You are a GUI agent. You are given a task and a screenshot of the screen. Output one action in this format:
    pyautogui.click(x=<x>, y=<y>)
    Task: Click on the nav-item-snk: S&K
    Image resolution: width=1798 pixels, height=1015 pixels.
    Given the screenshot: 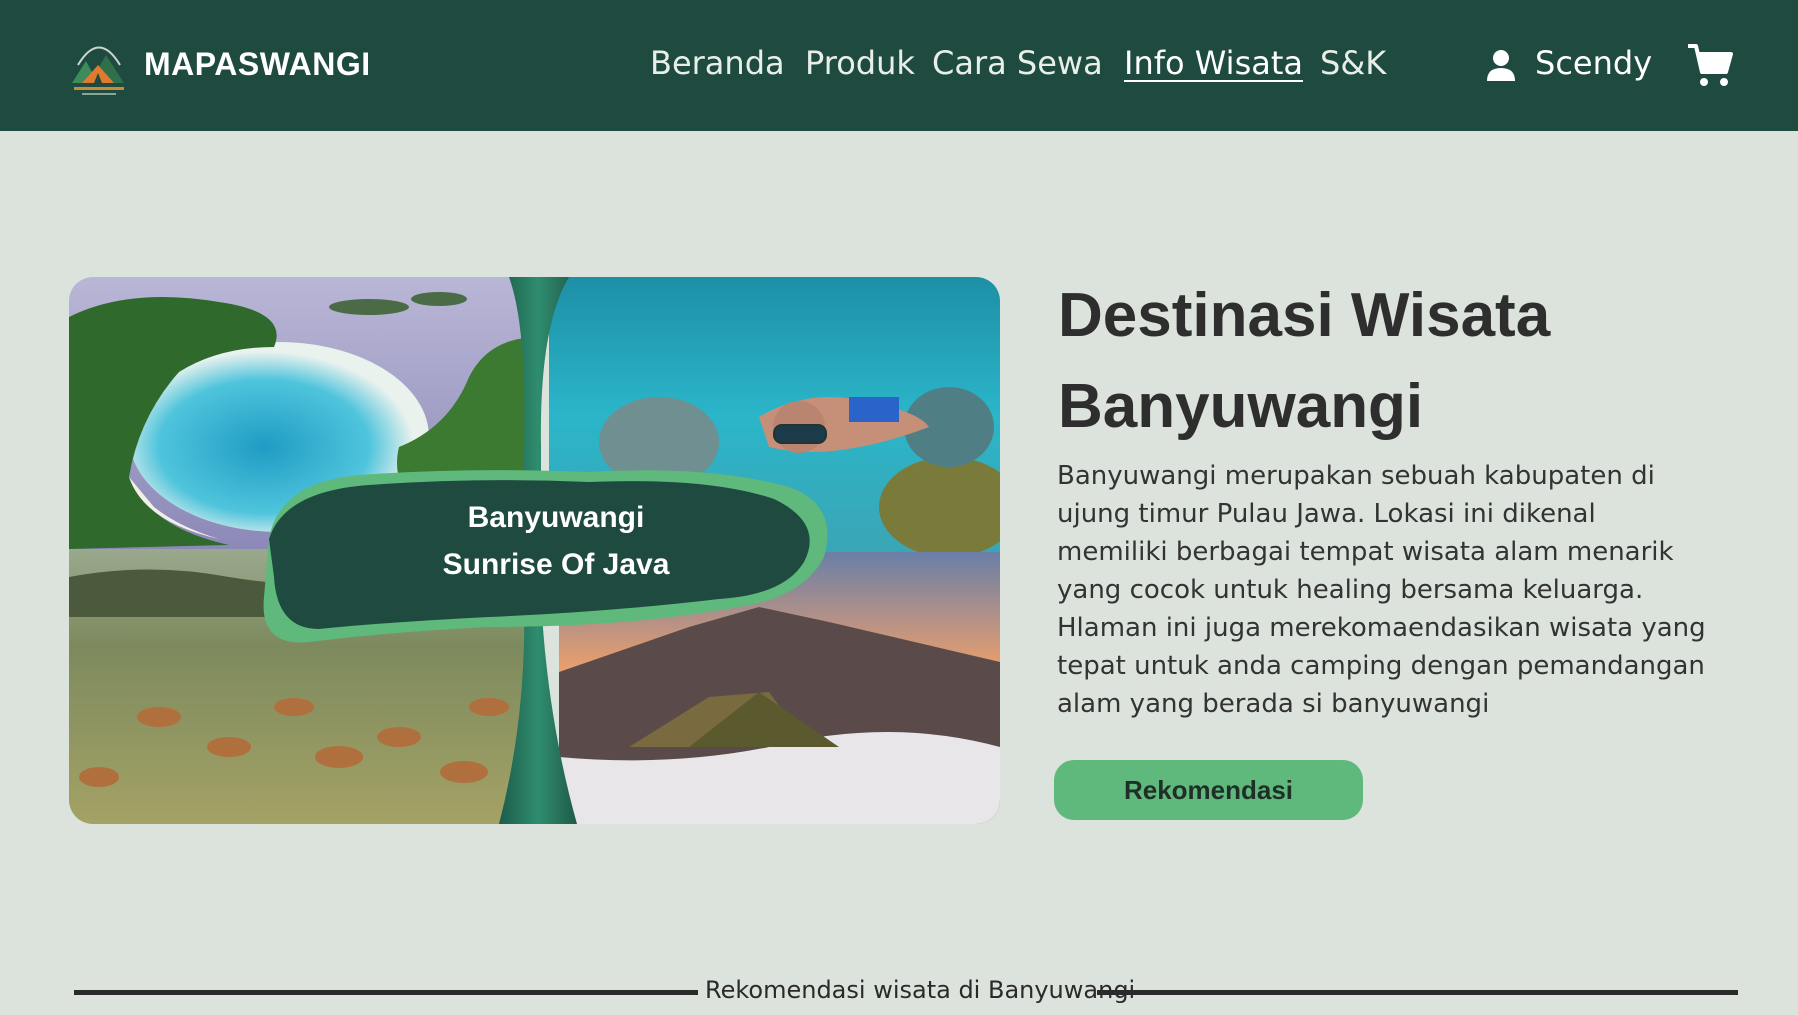 What is the action you would take?
    pyautogui.click(x=1353, y=63)
    